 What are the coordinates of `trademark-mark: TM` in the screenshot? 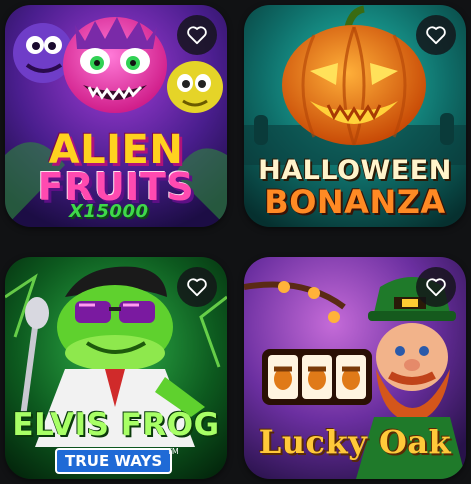 It's located at (173, 451).